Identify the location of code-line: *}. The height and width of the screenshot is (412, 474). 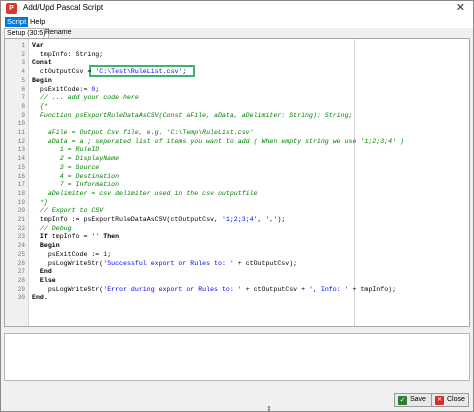
(40, 203).